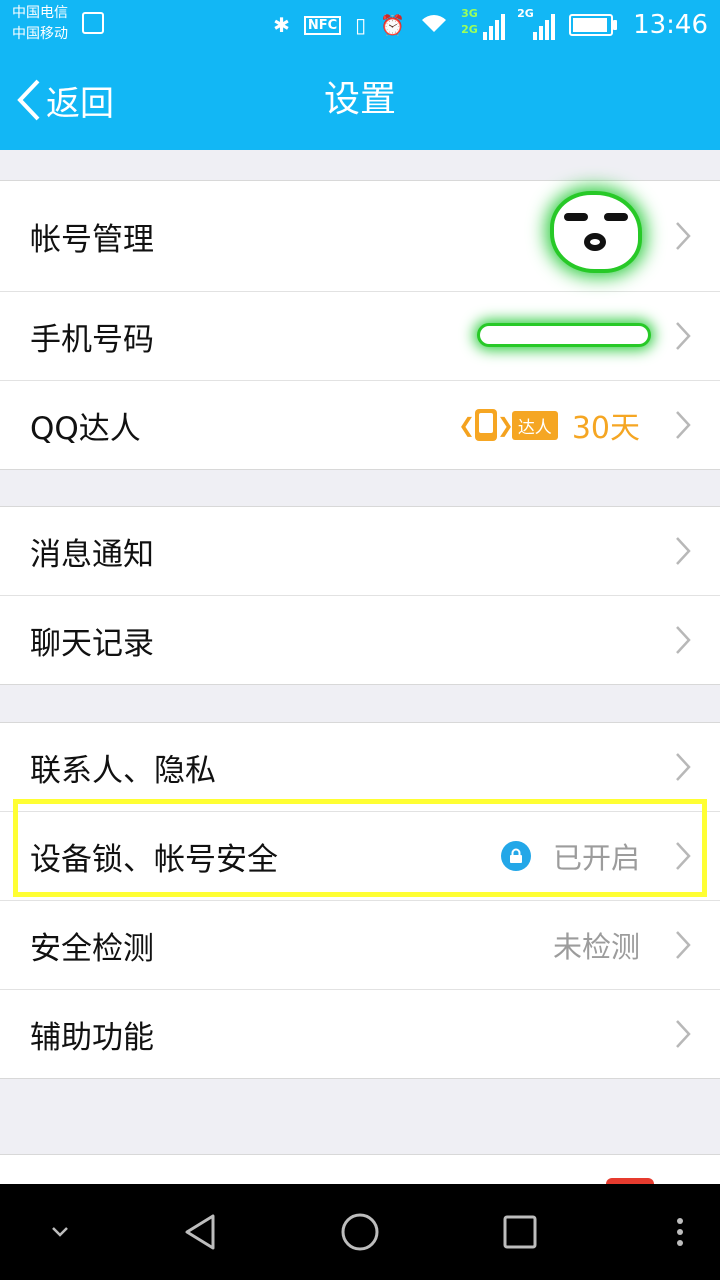 This screenshot has height=1280, width=720. What do you see at coordinates (360, 336) in the screenshot?
I see `row-phone-number: 手机号码` at bounding box center [360, 336].